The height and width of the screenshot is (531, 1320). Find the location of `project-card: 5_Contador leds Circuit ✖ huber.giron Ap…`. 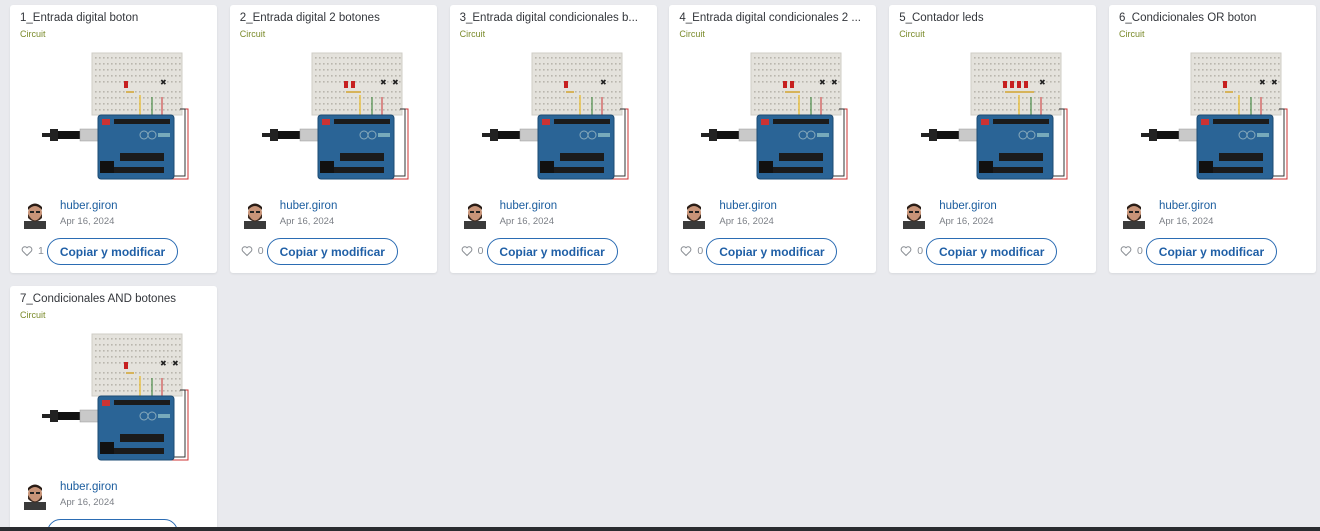

project-card: 5_Contador leds Circuit ✖ huber.giron Ap… is located at coordinates (993, 139).